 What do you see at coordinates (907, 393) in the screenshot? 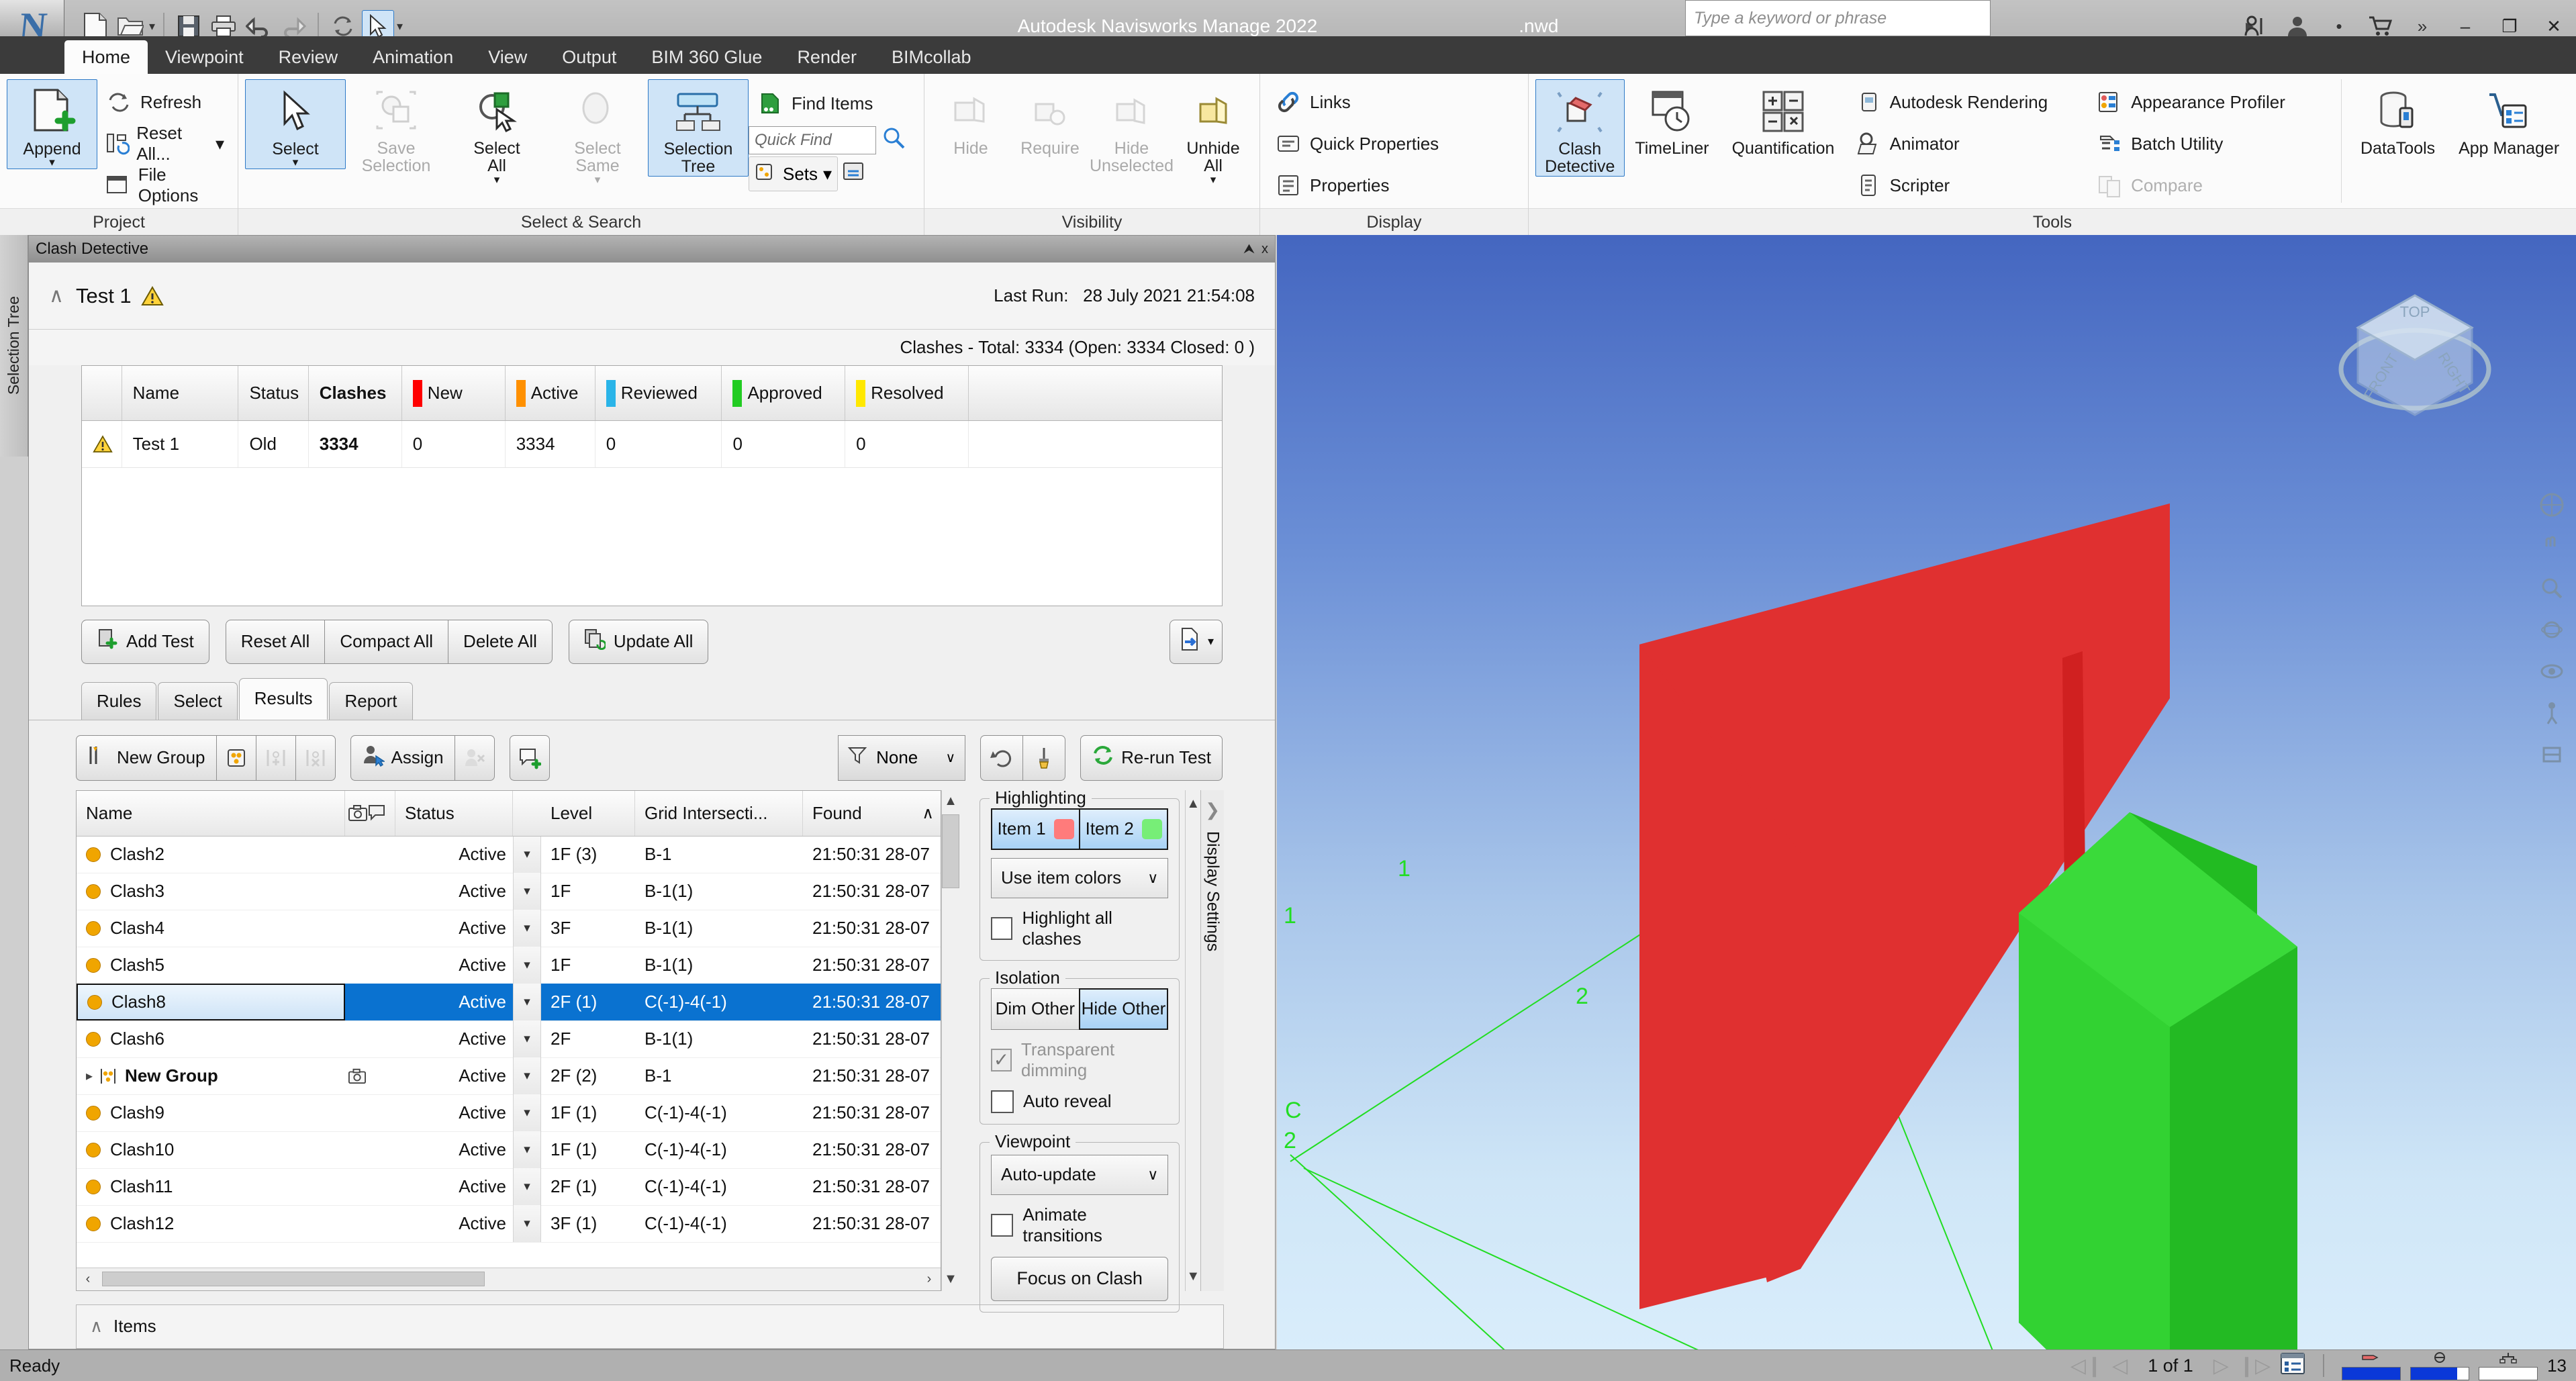
I see `th-resolved: Resolved` at bounding box center [907, 393].